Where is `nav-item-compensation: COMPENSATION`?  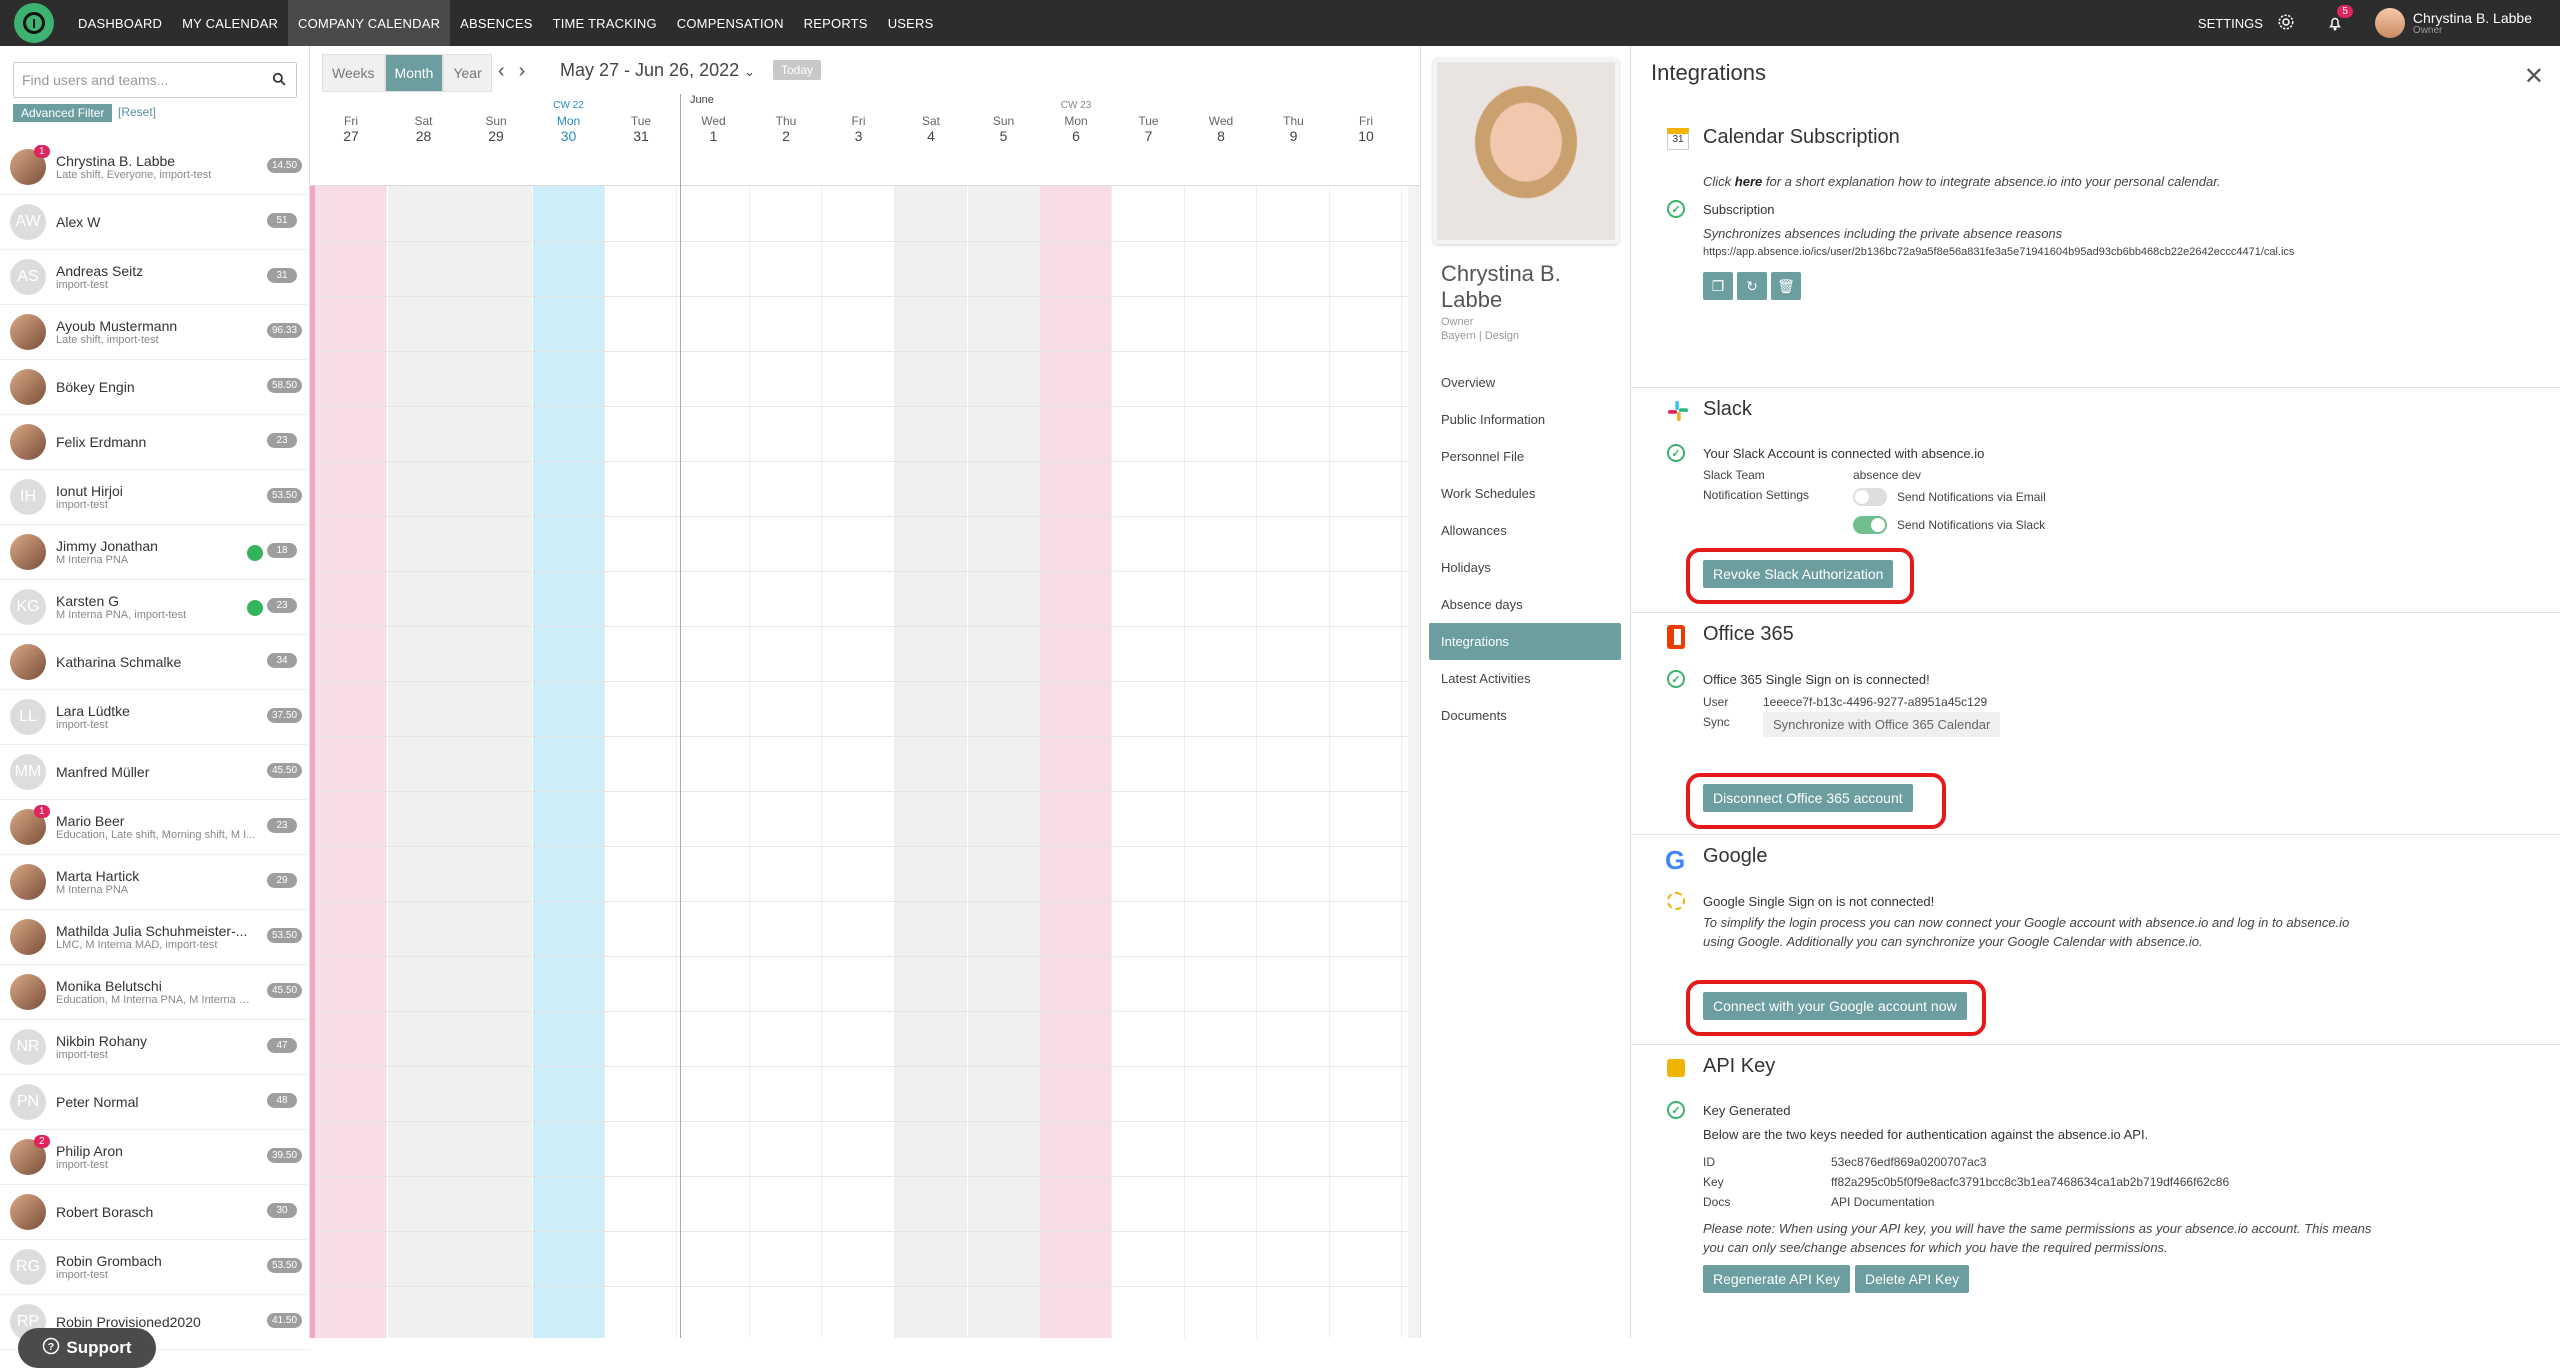
nav-item-compensation: COMPENSATION is located at coordinates (730, 23).